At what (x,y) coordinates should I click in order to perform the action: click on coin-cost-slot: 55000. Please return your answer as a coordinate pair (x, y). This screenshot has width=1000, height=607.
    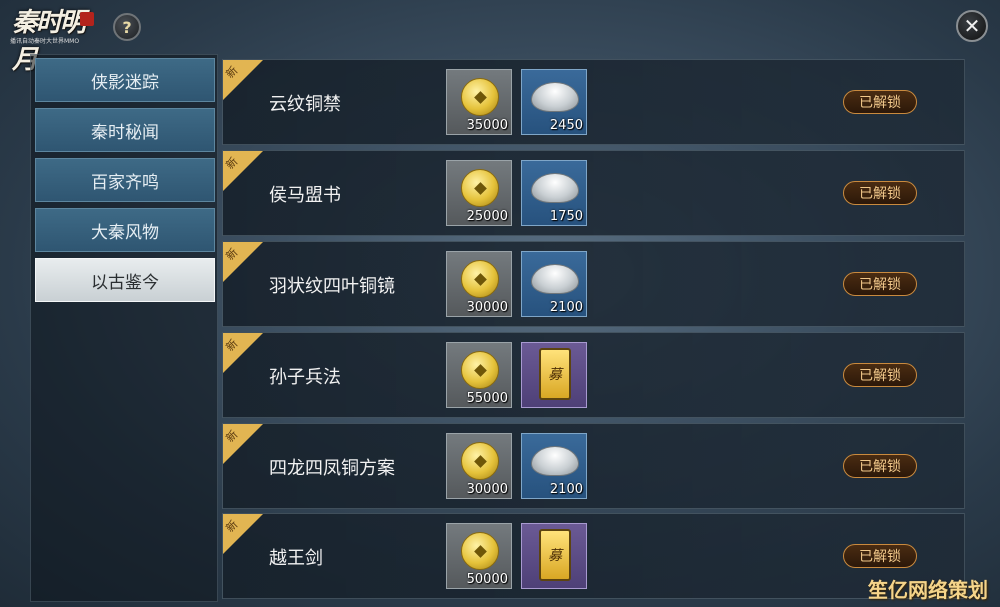
    Looking at the image, I should click on (479, 375).